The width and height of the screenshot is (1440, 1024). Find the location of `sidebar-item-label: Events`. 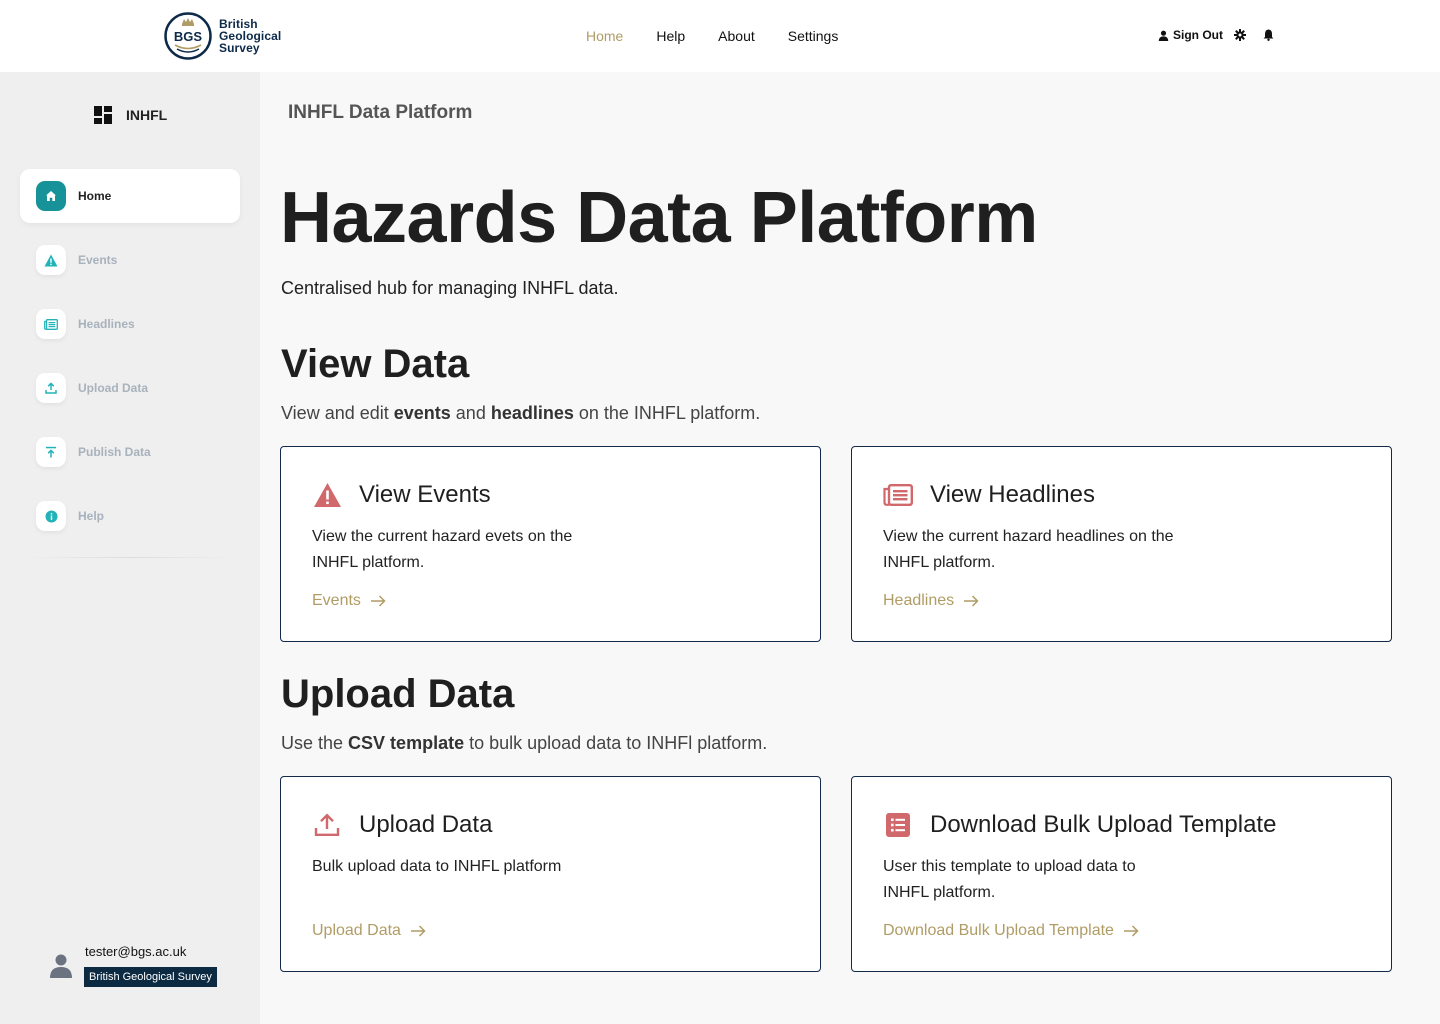

sidebar-item-label: Events is located at coordinates (98, 260).